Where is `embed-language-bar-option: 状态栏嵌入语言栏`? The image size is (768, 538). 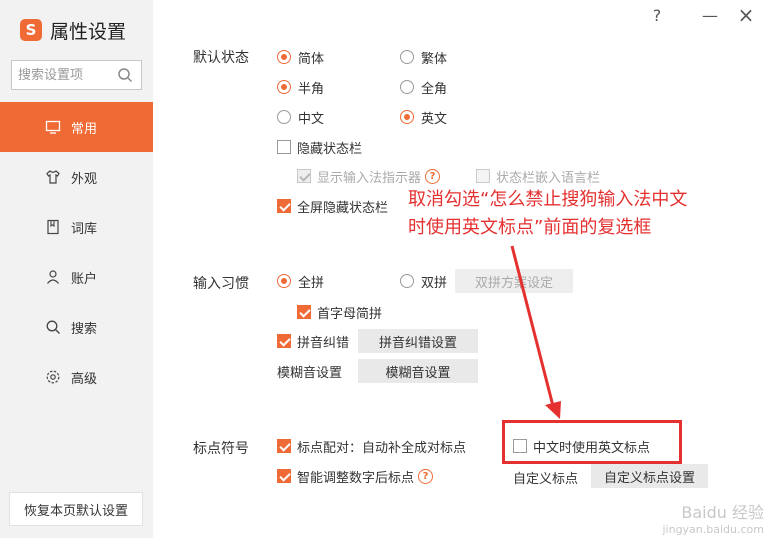 embed-language-bar-option: 状态栏嵌入语言栏 is located at coordinates (538, 176).